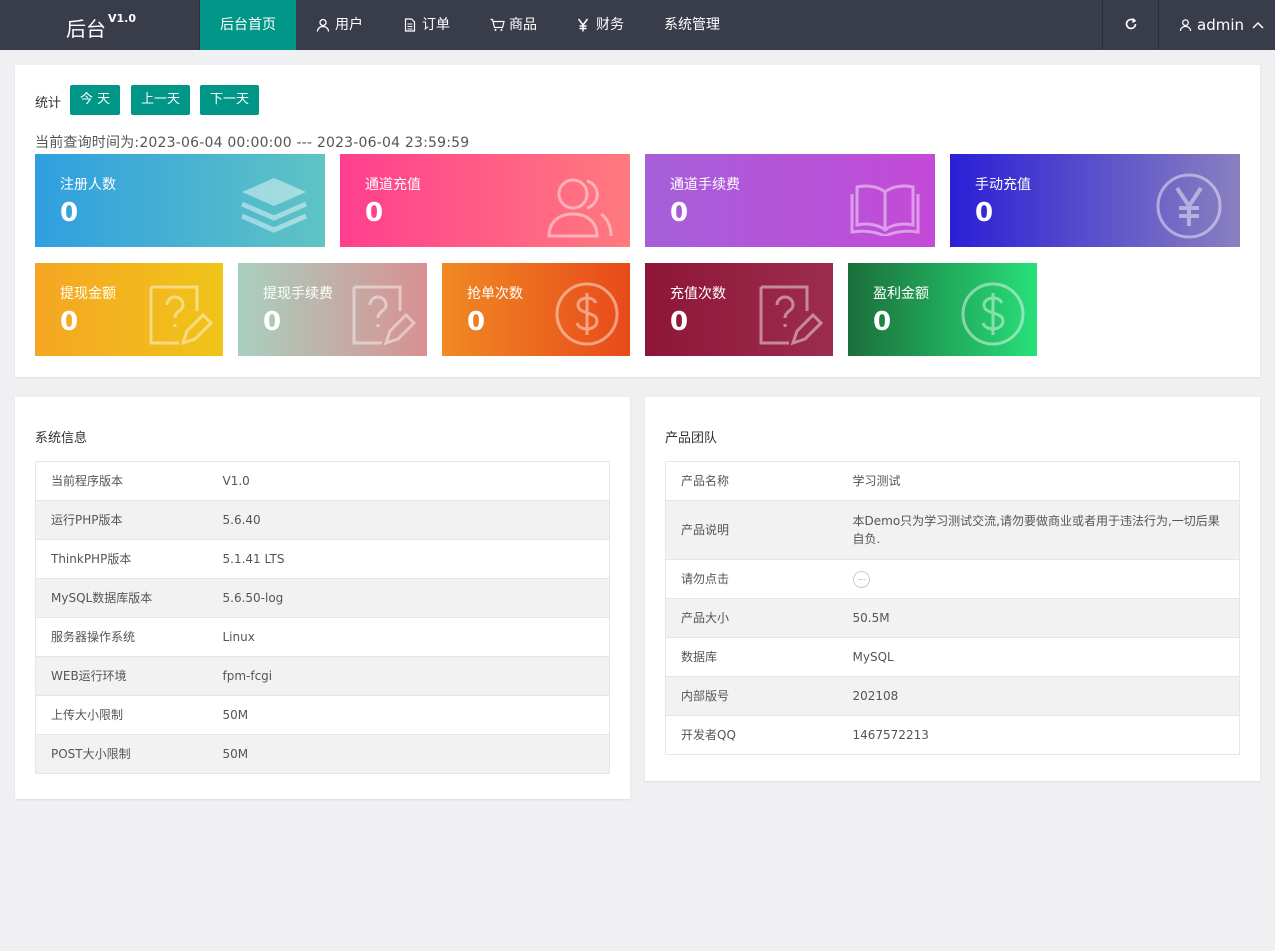  Describe the element at coordinates (751, 618) in the screenshot. I see `row-key: 产品大小` at that location.